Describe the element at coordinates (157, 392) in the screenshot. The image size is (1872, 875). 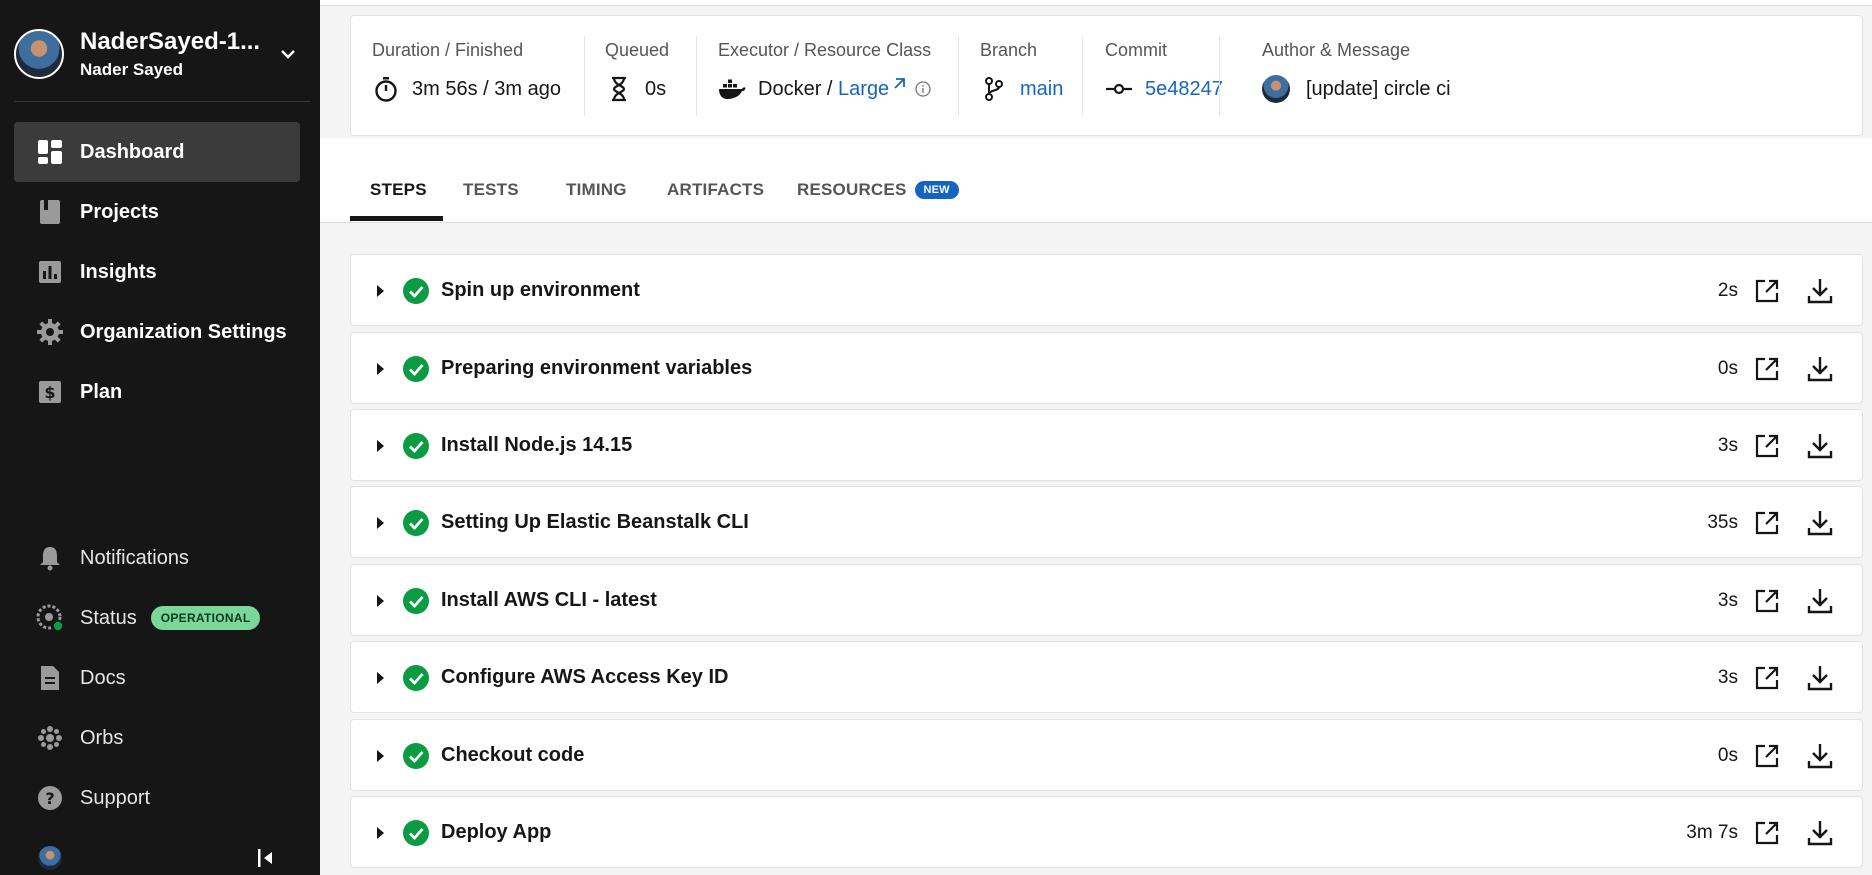
I see `sidebar-item-plan: $ Plan` at that location.